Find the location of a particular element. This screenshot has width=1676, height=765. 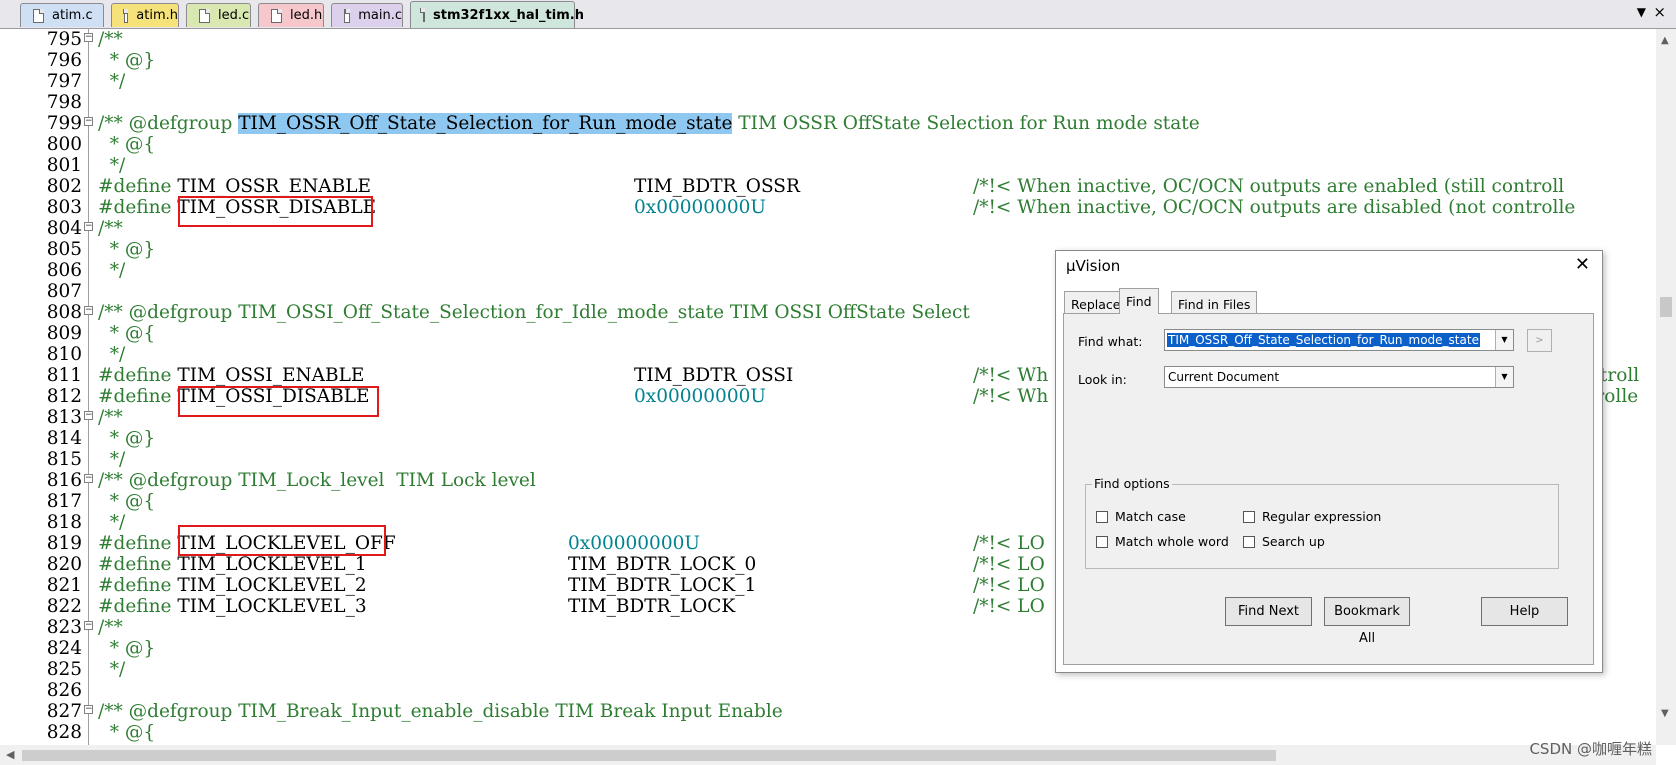

search-up-checkbox: Search up is located at coordinates (1284, 541).